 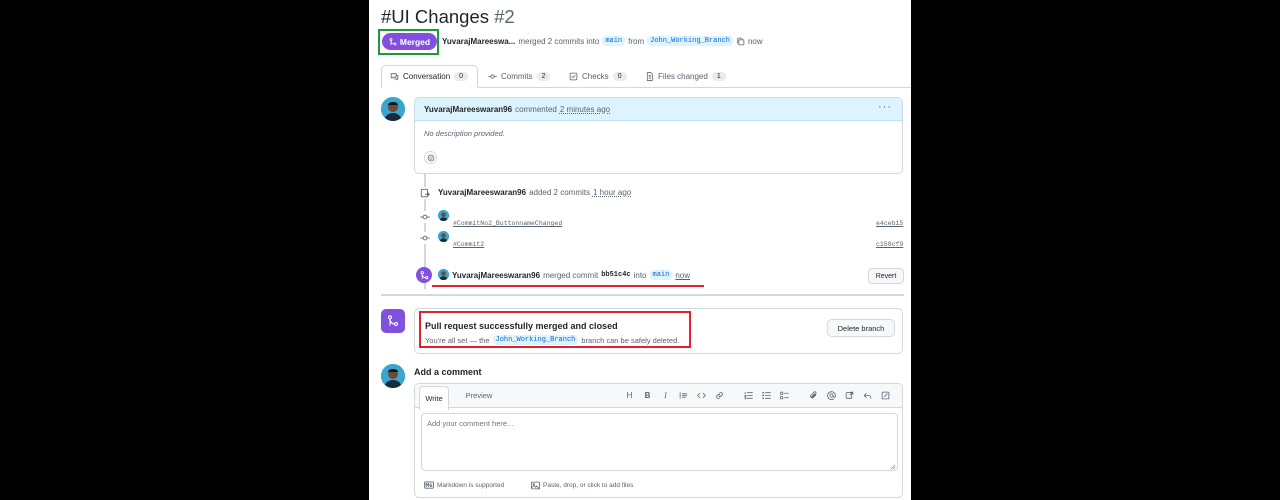 What do you see at coordinates (479, 395) in the screenshot?
I see `tab-preview: Preview` at bounding box center [479, 395].